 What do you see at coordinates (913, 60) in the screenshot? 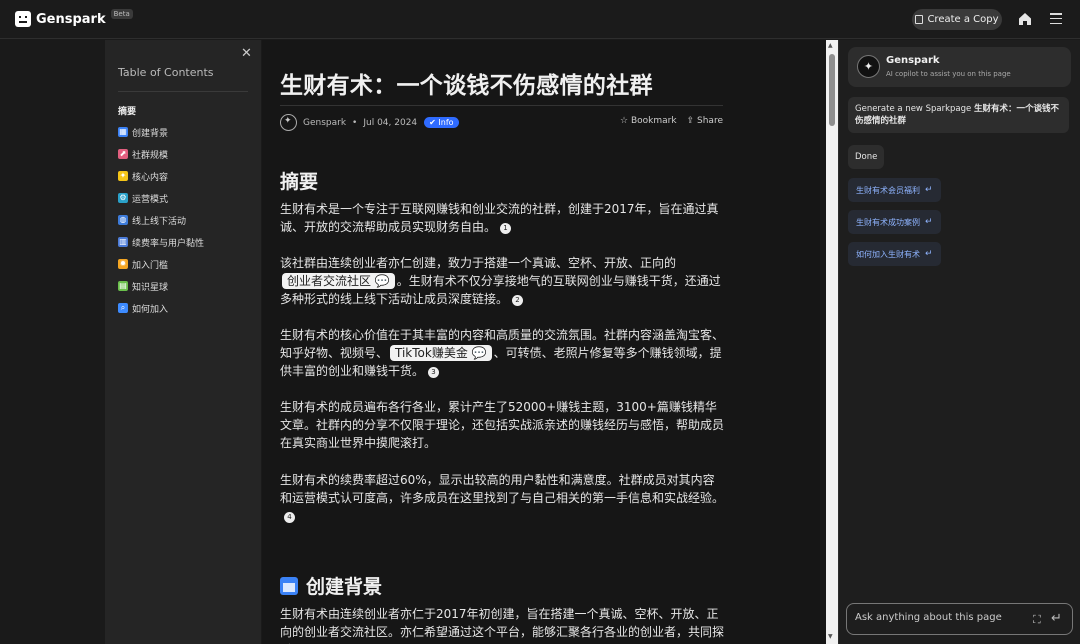
I see `assistant-name: Genspark` at bounding box center [913, 60].